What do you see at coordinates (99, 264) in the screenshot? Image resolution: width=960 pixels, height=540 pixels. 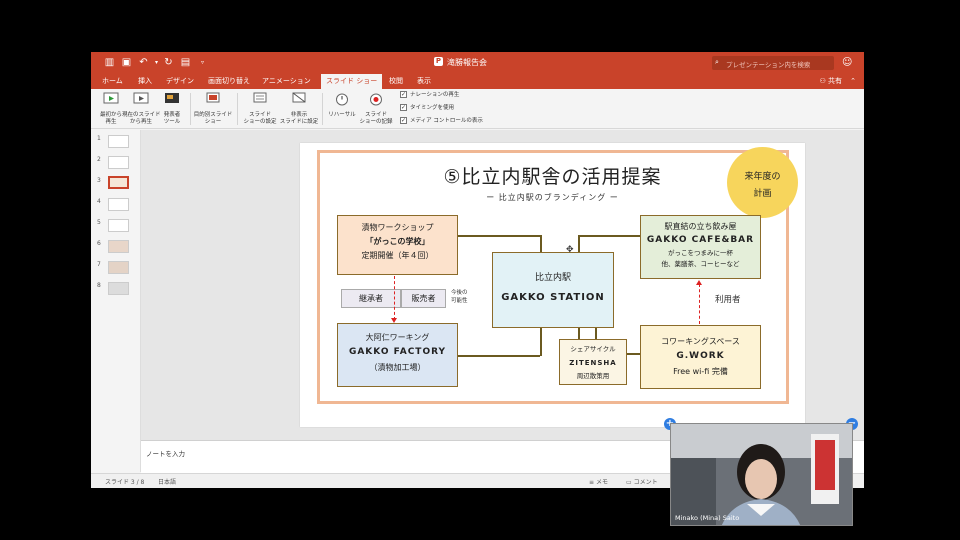 I see `thumbnail-number: 7` at bounding box center [99, 264].